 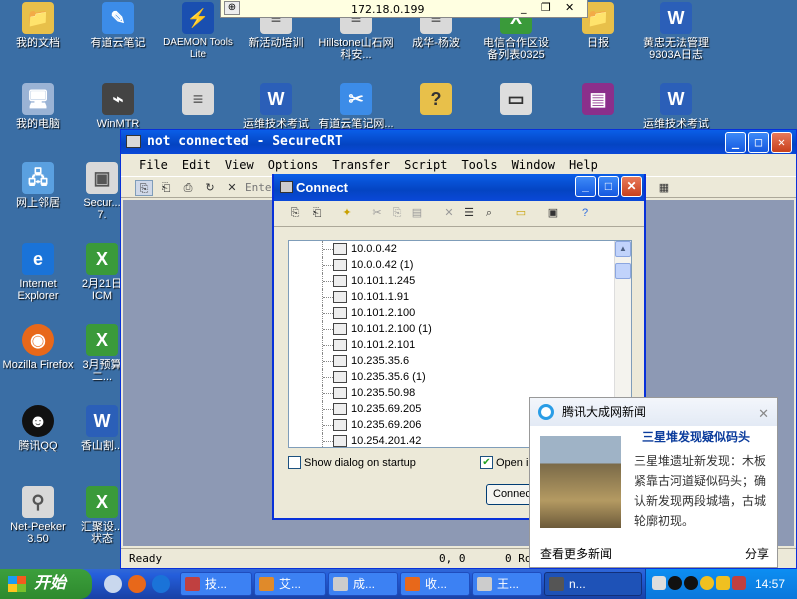 I want to click on new-session-icon: ✦, so click(x=347, y=213).